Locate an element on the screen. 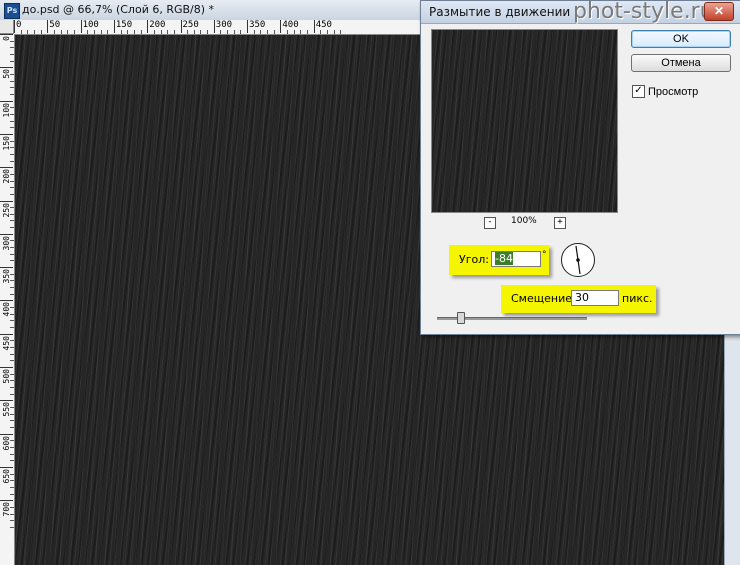 The height and width of the screenshot is (565, 740). filter-preview is located at coordinates (524, 121).